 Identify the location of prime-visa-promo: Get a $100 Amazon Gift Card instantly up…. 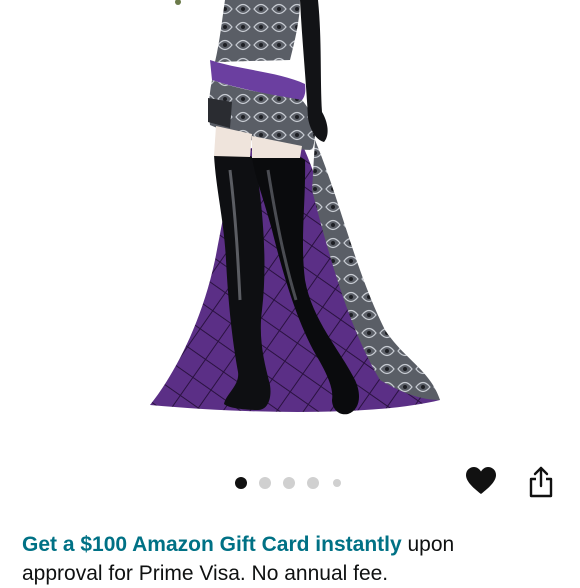
(301, 559).